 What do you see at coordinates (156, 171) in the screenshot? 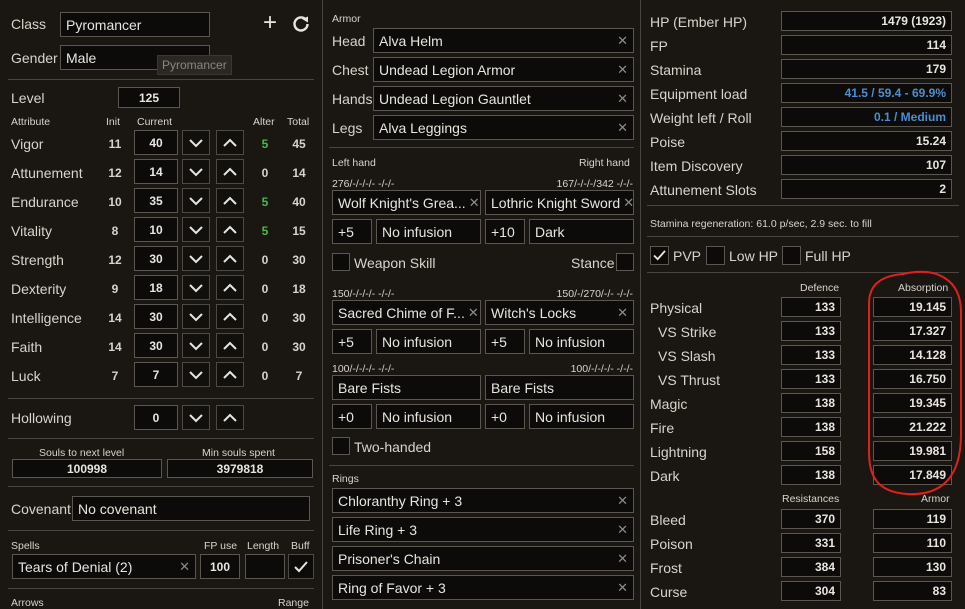
I see `attribute-current-input: 14` at bounding box center [156, 171].